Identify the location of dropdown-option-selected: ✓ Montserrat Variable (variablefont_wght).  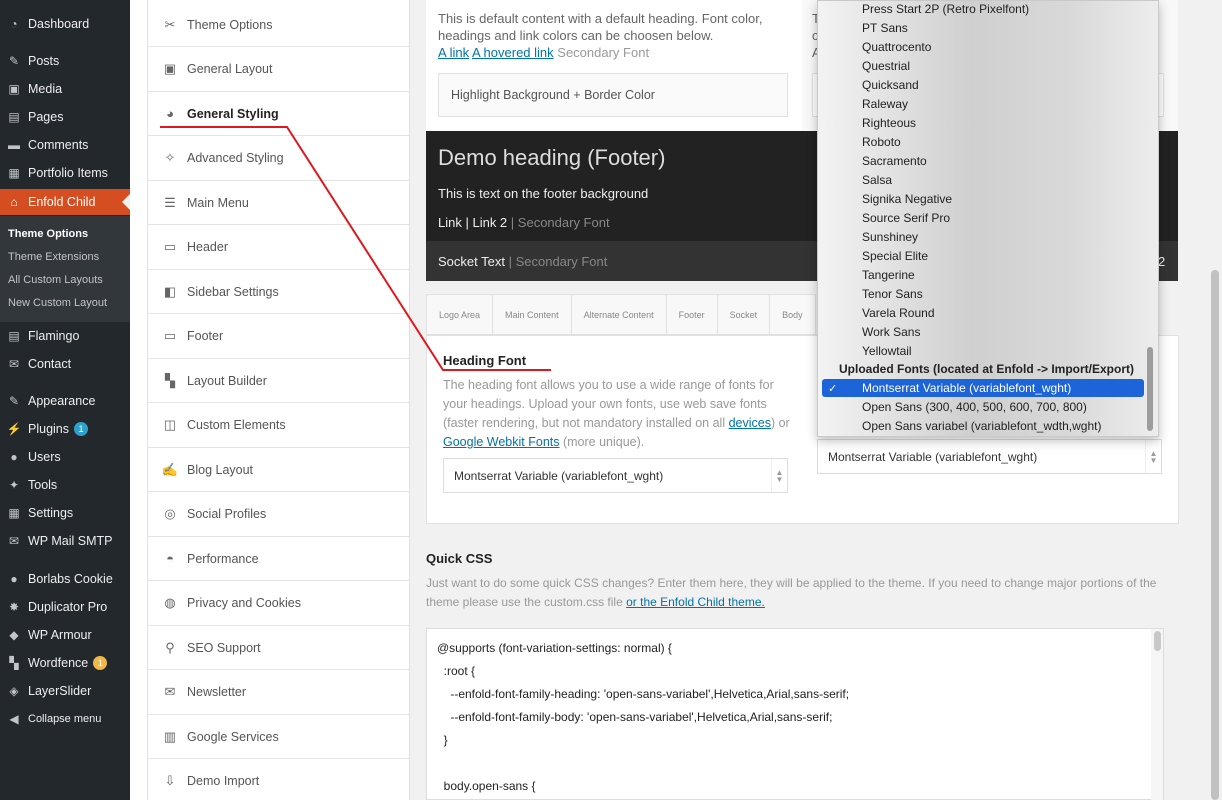
(983, 388).